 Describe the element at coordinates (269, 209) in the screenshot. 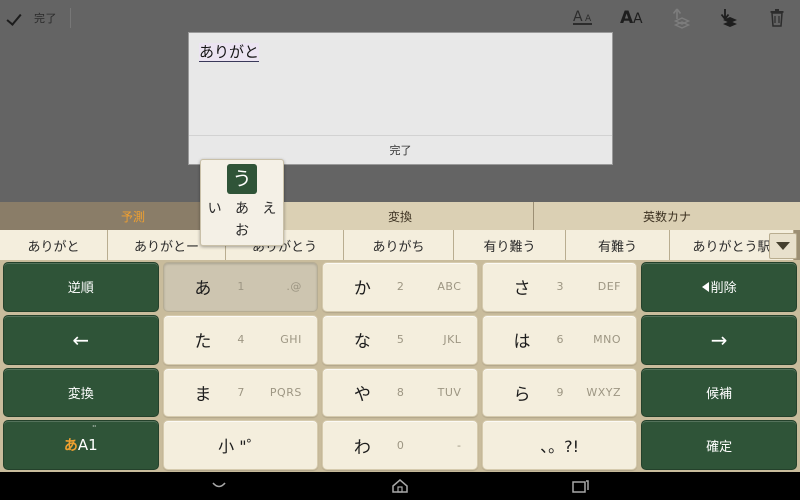

I see `flick-right-char: え` at that location.